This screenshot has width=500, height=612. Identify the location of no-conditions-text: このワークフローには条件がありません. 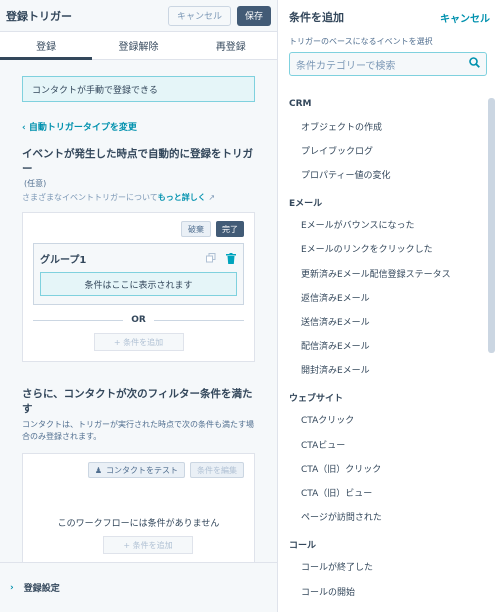
(138, 524).